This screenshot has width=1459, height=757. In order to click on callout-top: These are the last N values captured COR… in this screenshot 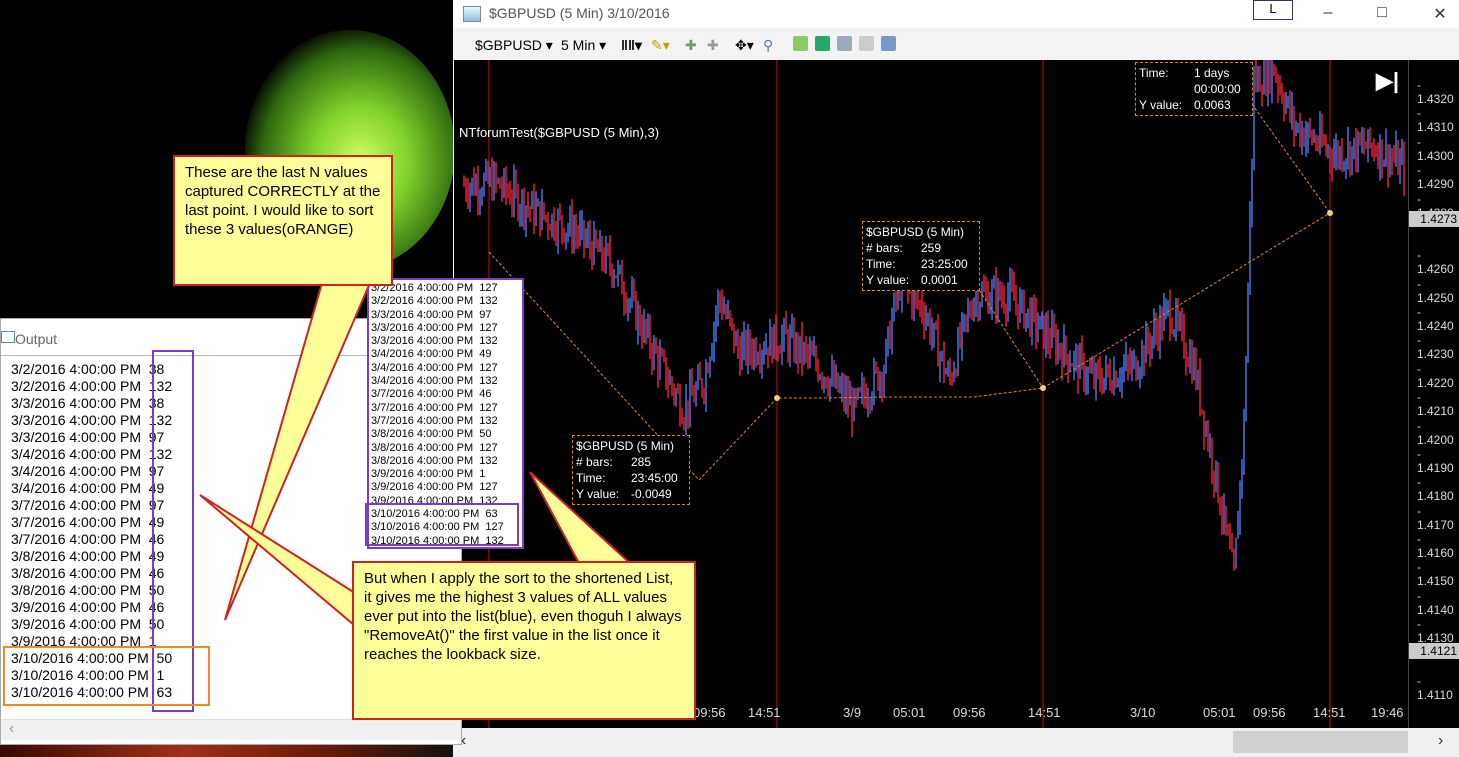, I will do `click(283, 220)`.